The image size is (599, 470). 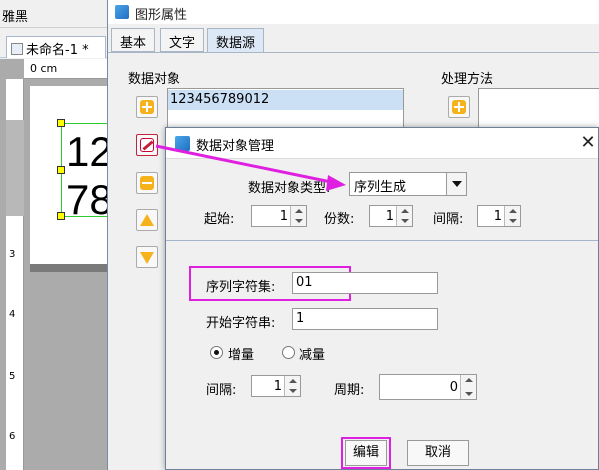 I want to click on add-data-button, so click(x=147, y=107).